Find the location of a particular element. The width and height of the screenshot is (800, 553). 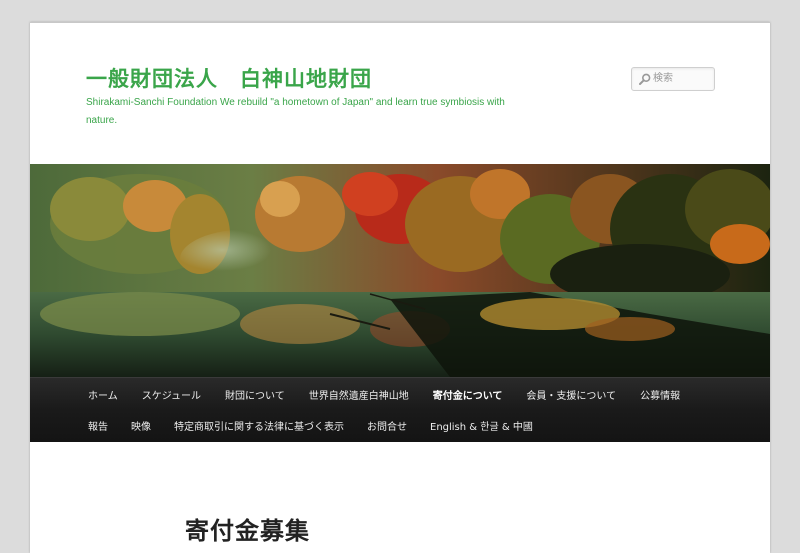

nav-item-home: ホーム is located at coordinates (103, 394).